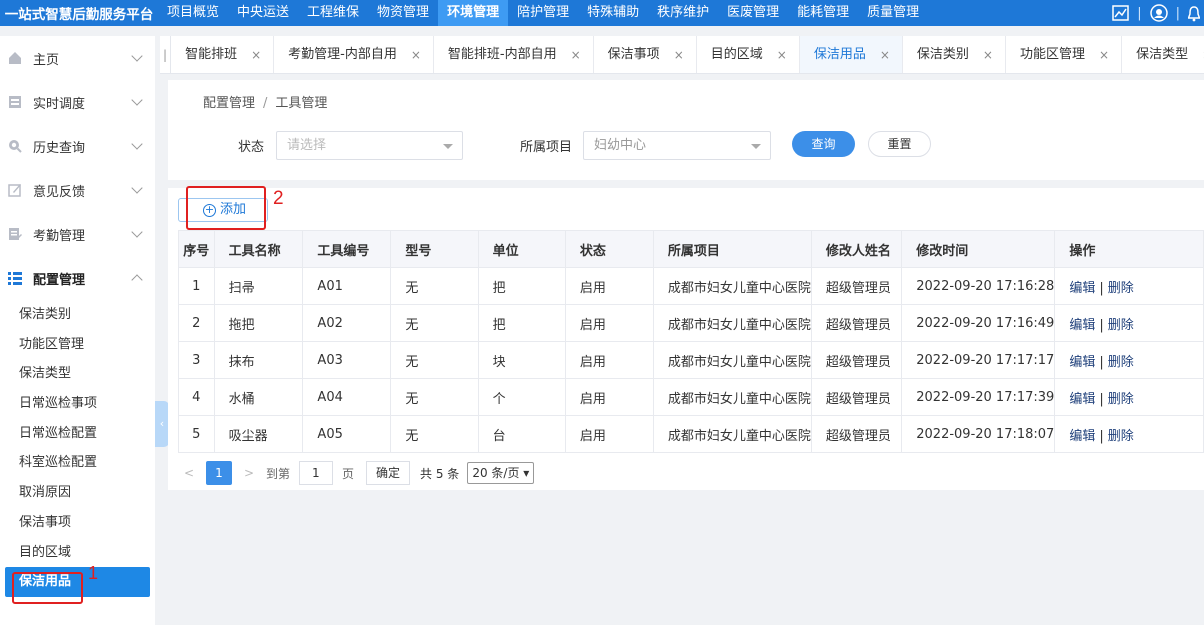 The image size is (1204, 625). Describe the element at coordinates (473, 13) in the screenshot. I see `top-nav-item-active: 环境管理` at that location.